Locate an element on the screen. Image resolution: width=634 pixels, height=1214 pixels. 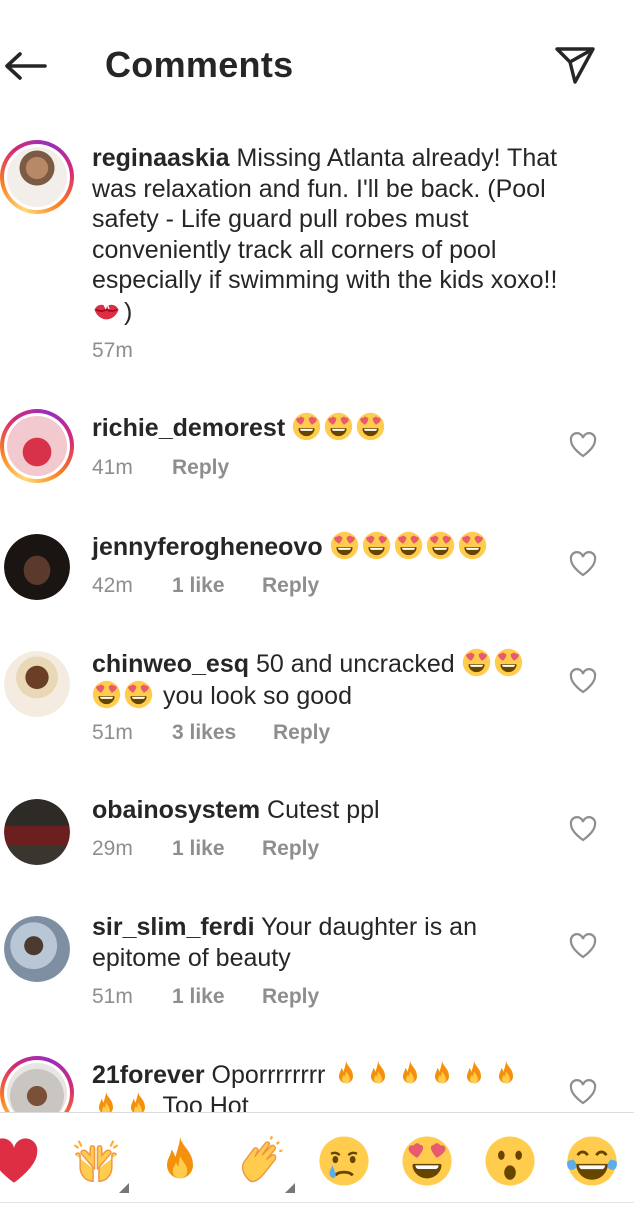
header: Comments is located at coordinates (317, 65).